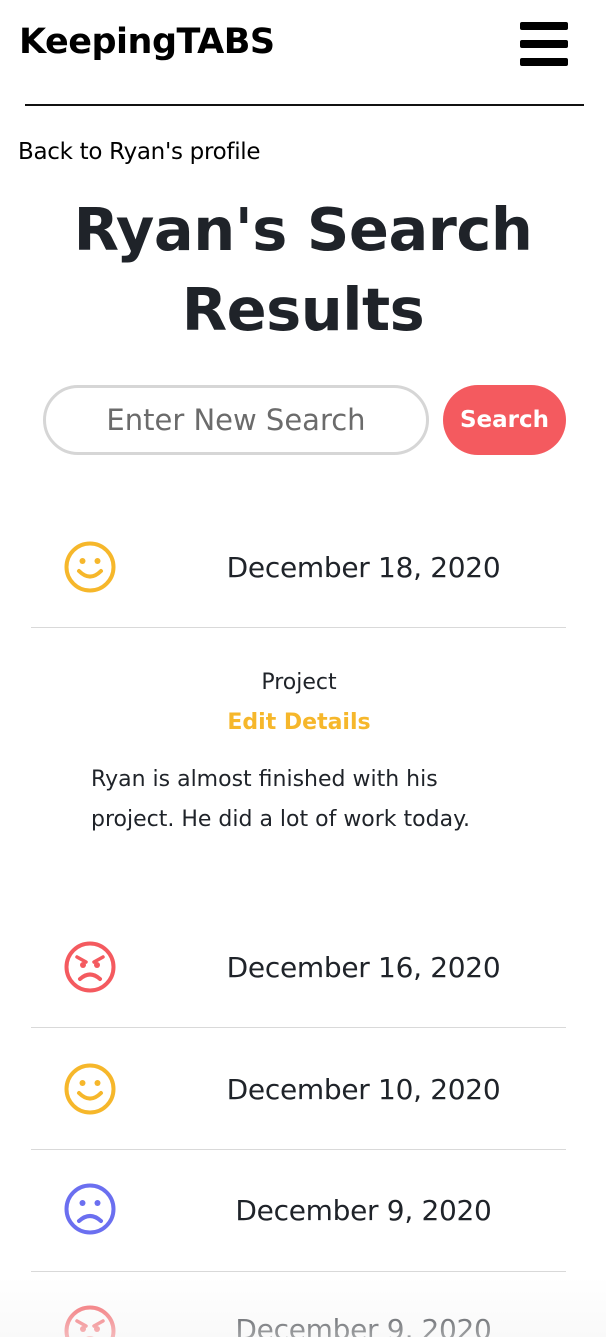 The height and width of the screenshot is (1337, 606). Describe the element at coordinates (363, 1089) in the screenshot. I see `result-date: December 10, 2020` at that location.